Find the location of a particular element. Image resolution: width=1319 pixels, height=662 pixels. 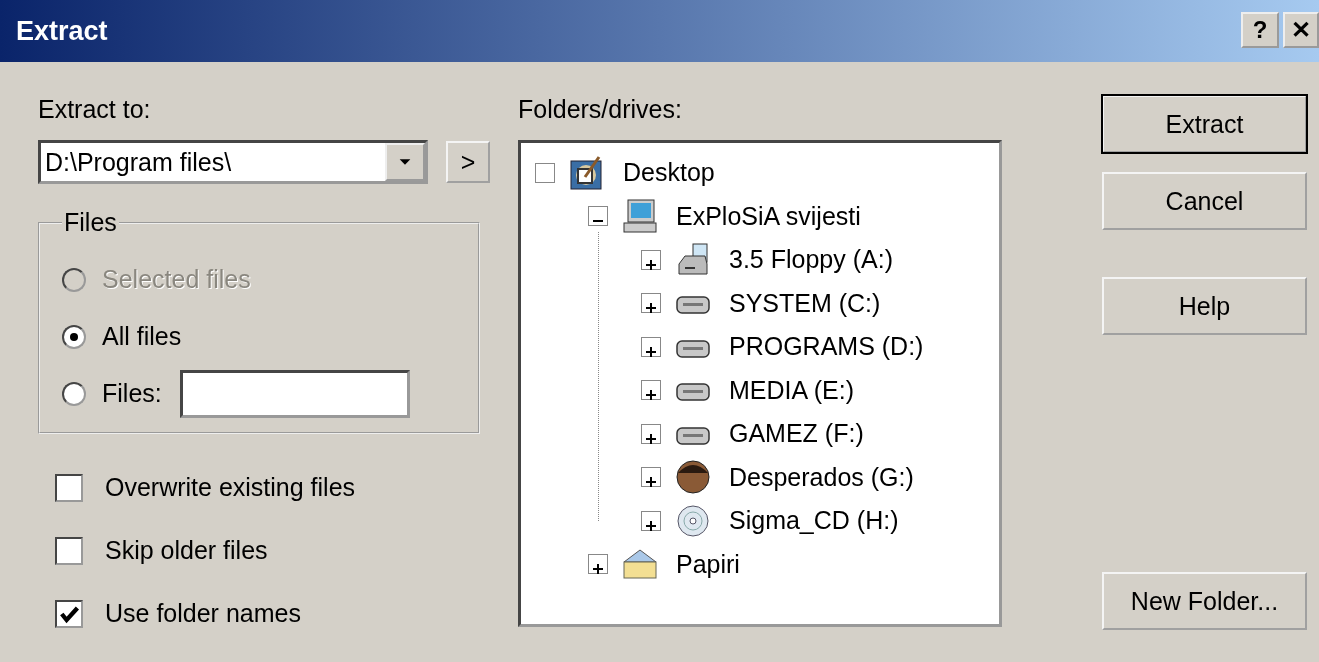

close-button: ✕ is located at coordinates (1301, 30).